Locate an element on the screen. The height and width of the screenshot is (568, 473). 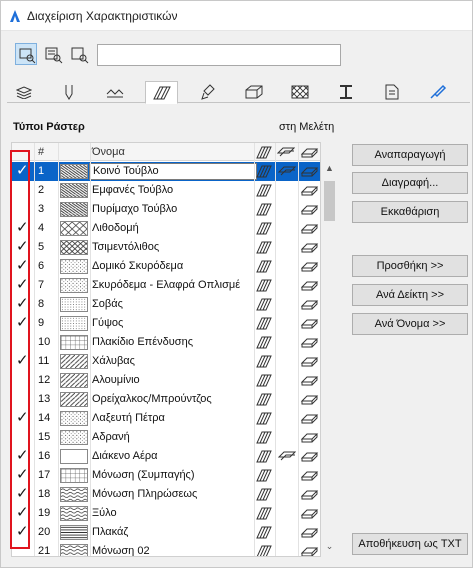
row-index: 13 is located at coordinates (44, 399).